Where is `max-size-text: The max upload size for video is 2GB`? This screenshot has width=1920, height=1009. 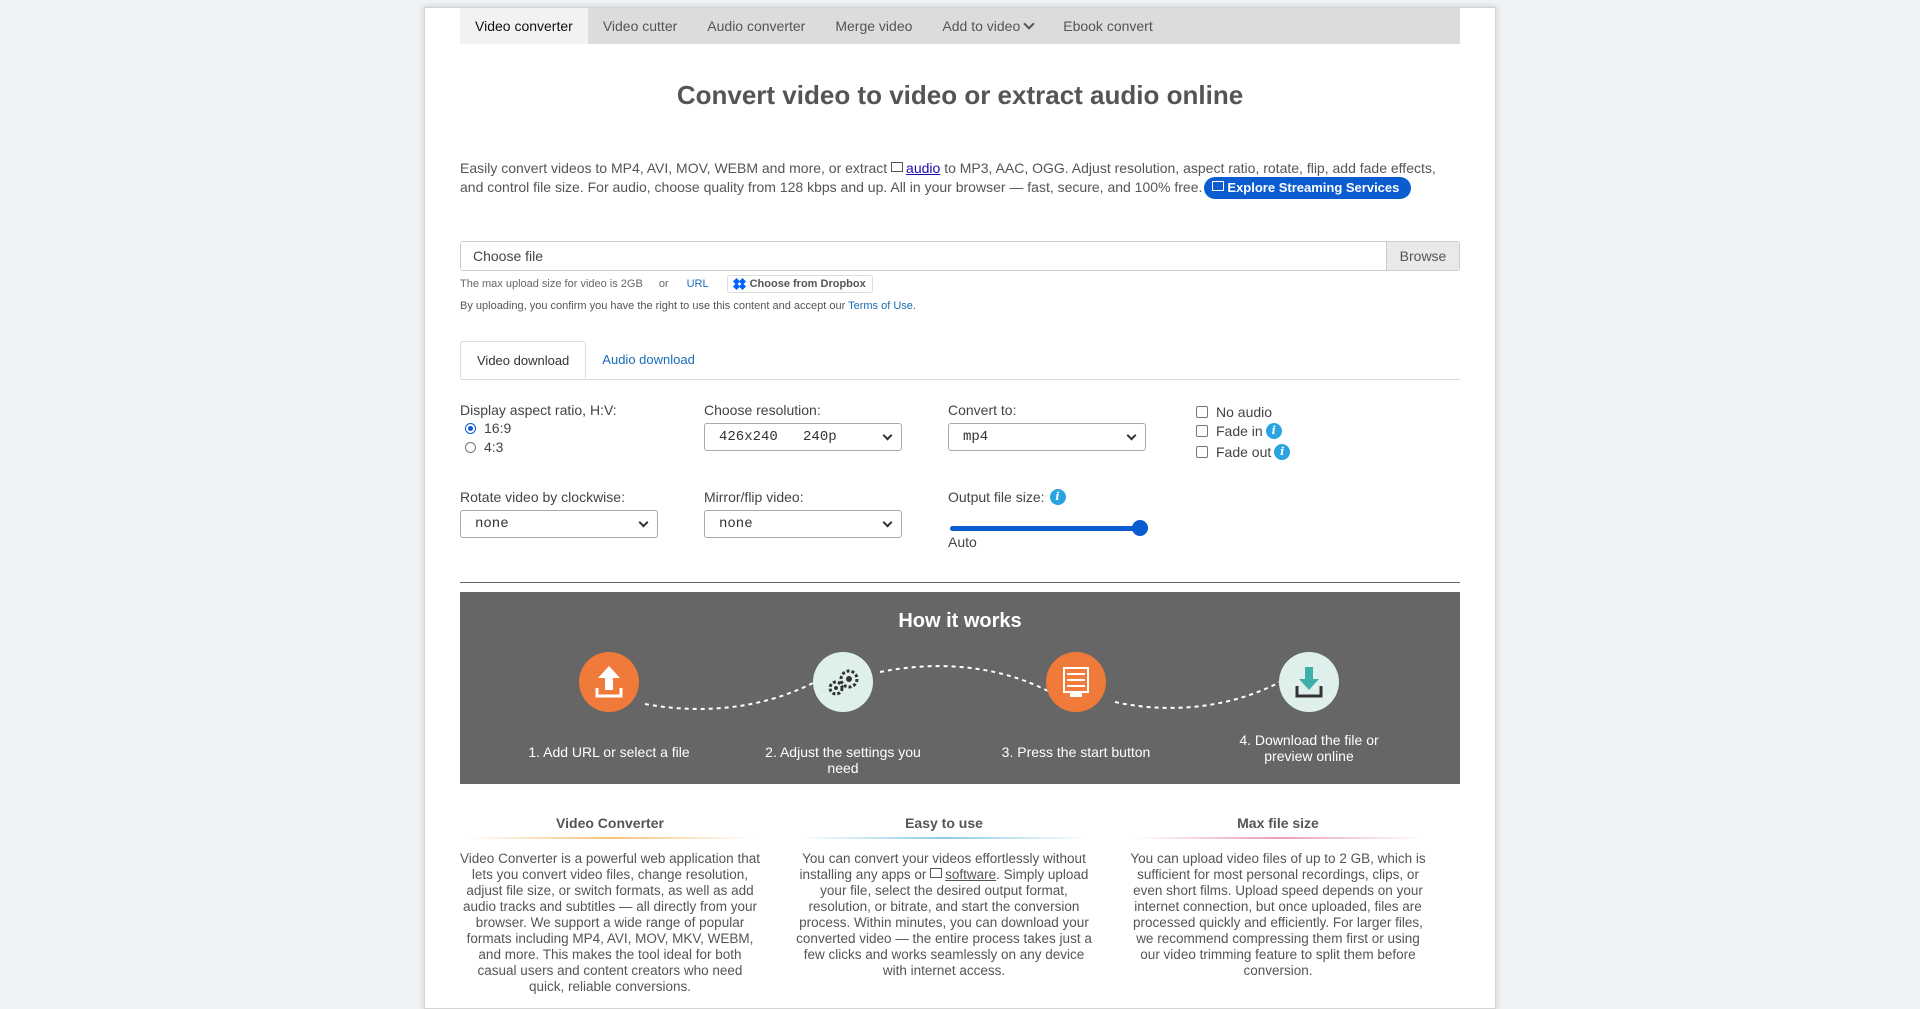 max-size-text: The max upload size for video is 2GB is located at coordinates (551, 284).